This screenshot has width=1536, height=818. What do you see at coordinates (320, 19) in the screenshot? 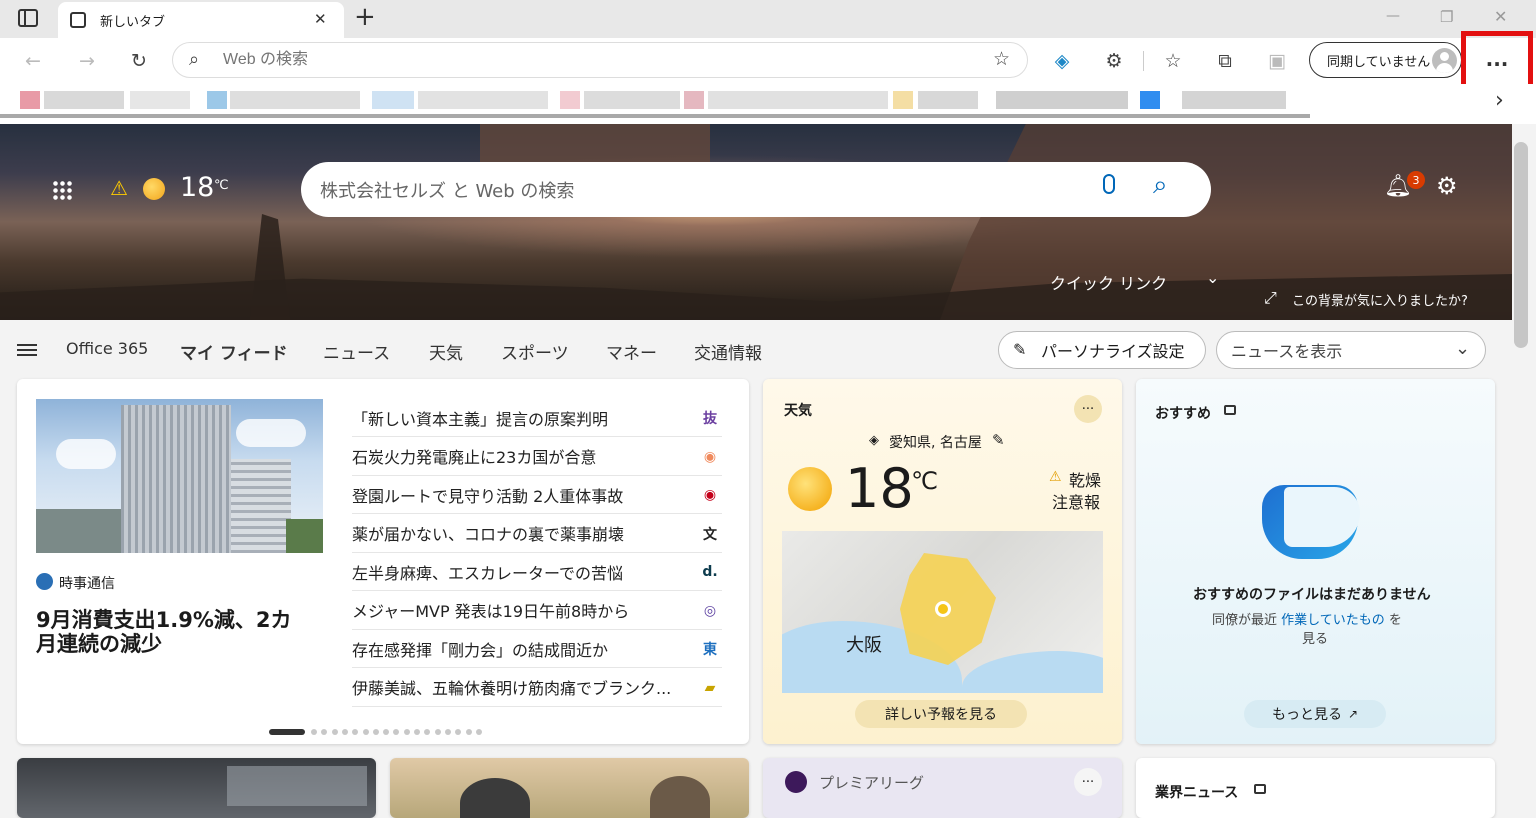
I see `tab-close-icon: ✕` at bounding box center [320, 19].